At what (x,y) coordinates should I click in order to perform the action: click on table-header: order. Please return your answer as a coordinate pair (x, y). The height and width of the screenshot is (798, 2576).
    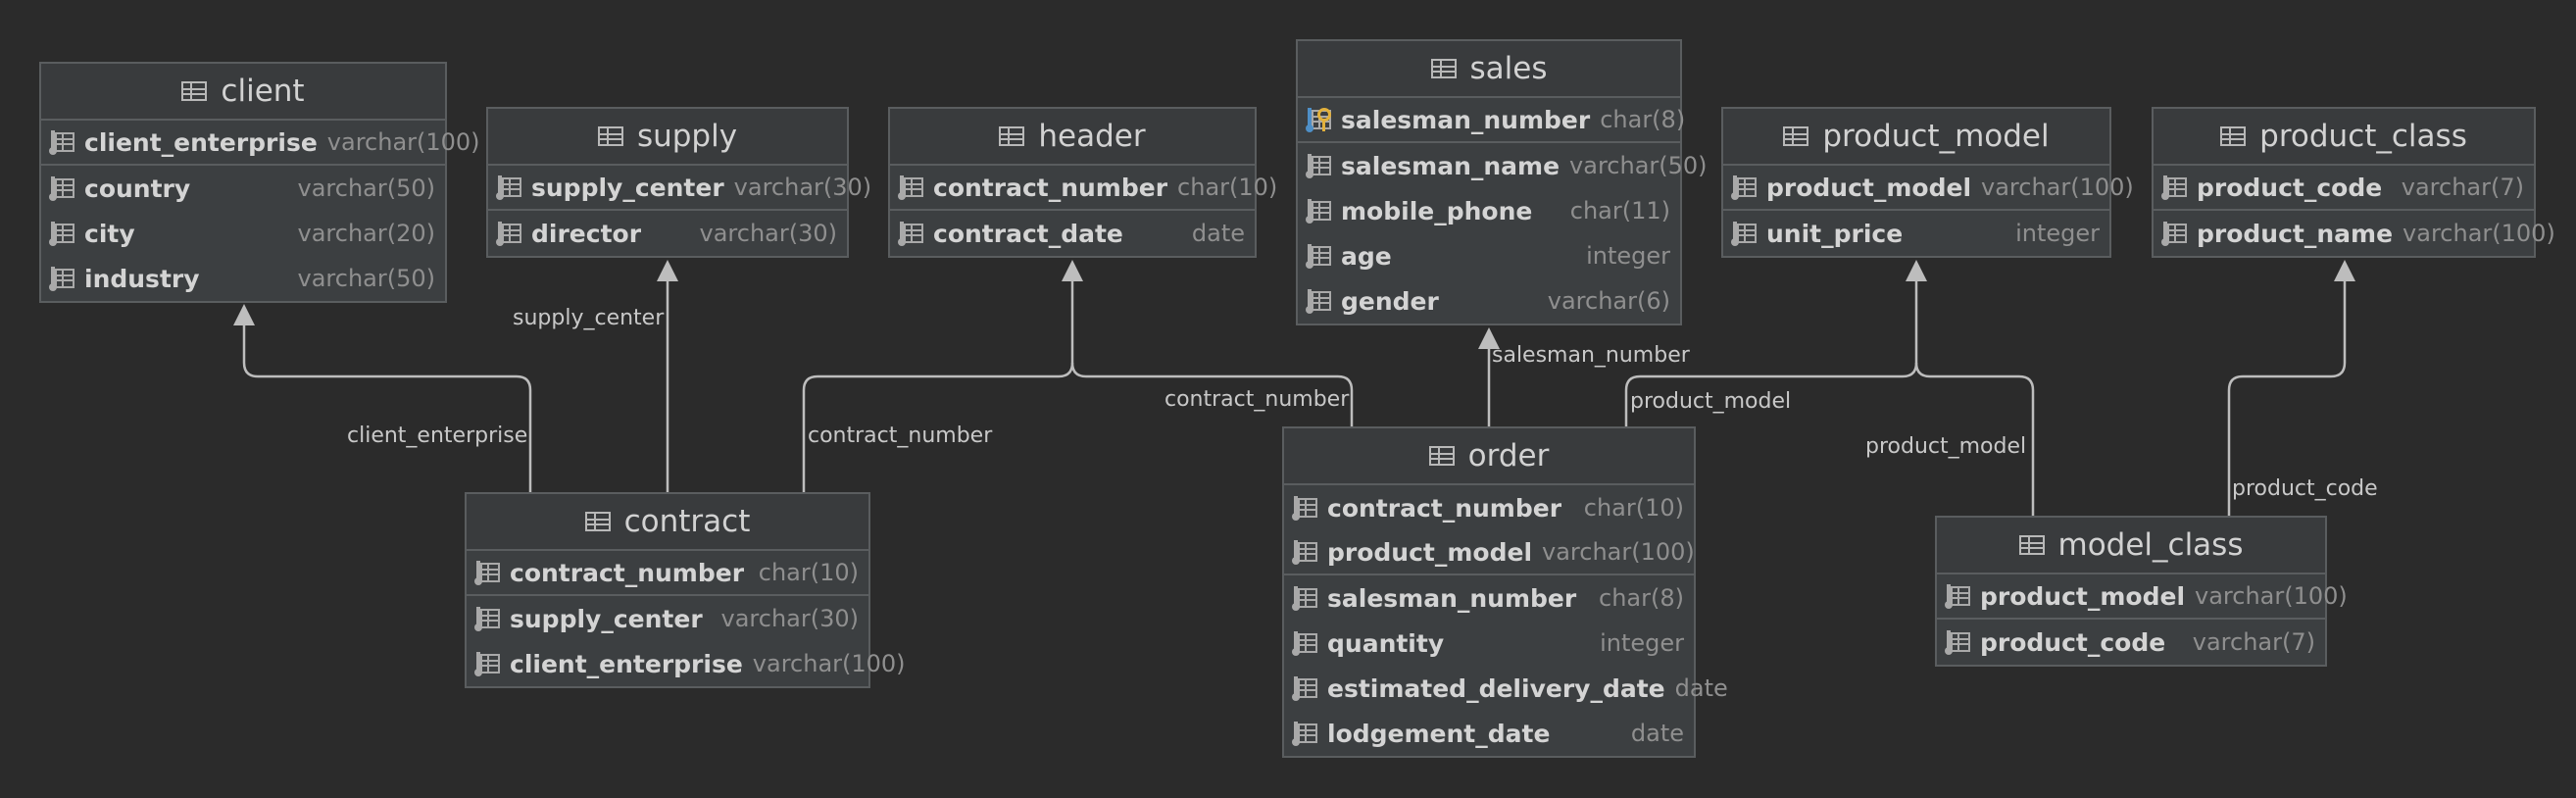
    Looking at the image, I should click on (1489, 456).